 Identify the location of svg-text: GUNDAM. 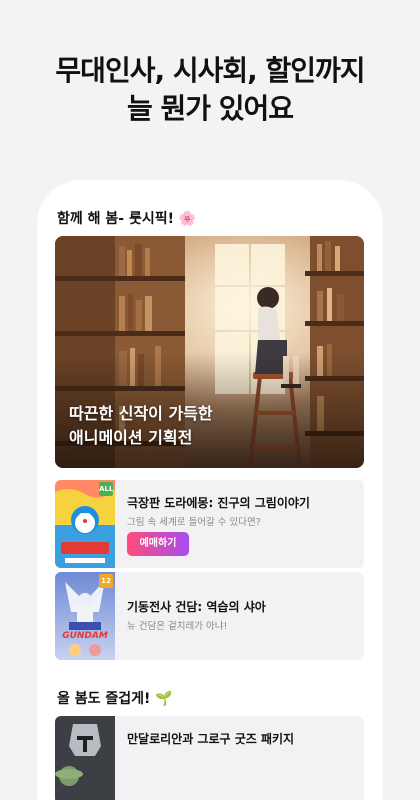
(85, 636).